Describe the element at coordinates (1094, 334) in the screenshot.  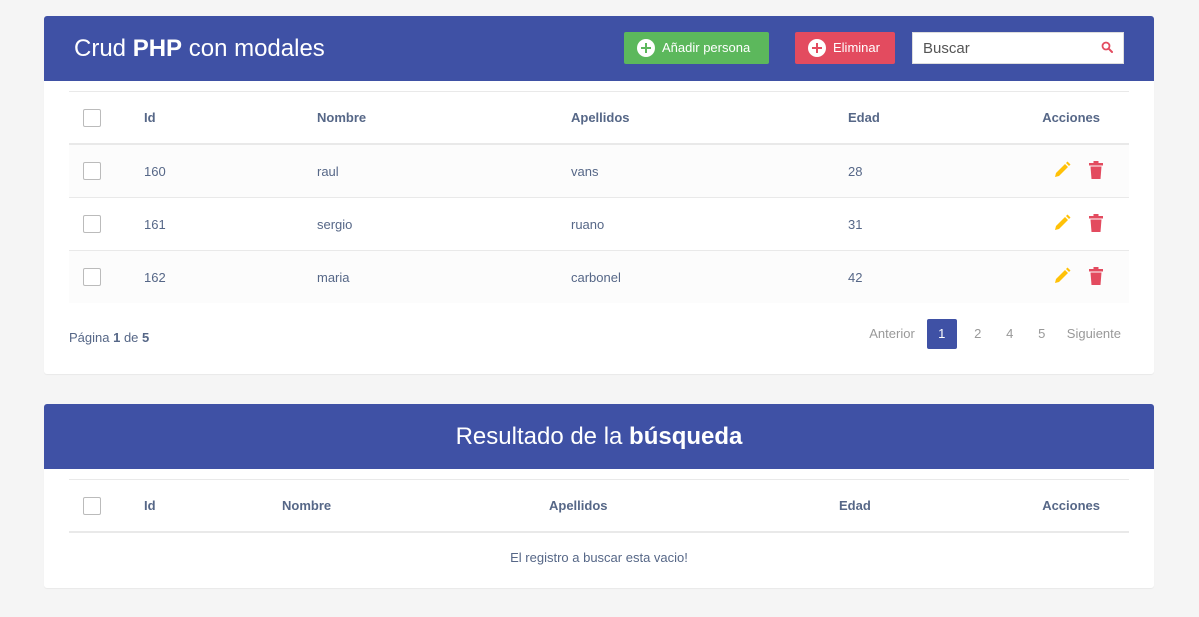
I see `pagination-next: Siguiente` at that location.